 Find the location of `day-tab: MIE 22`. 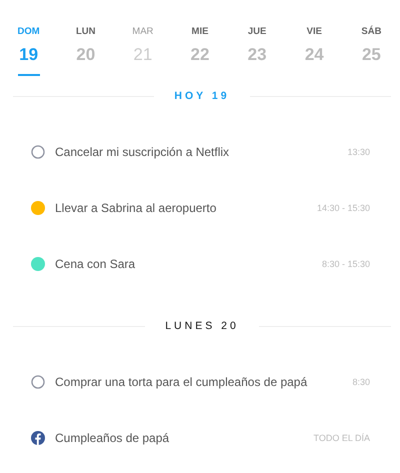

day-tab: MIE 22 is located at coordinates (200, 51).